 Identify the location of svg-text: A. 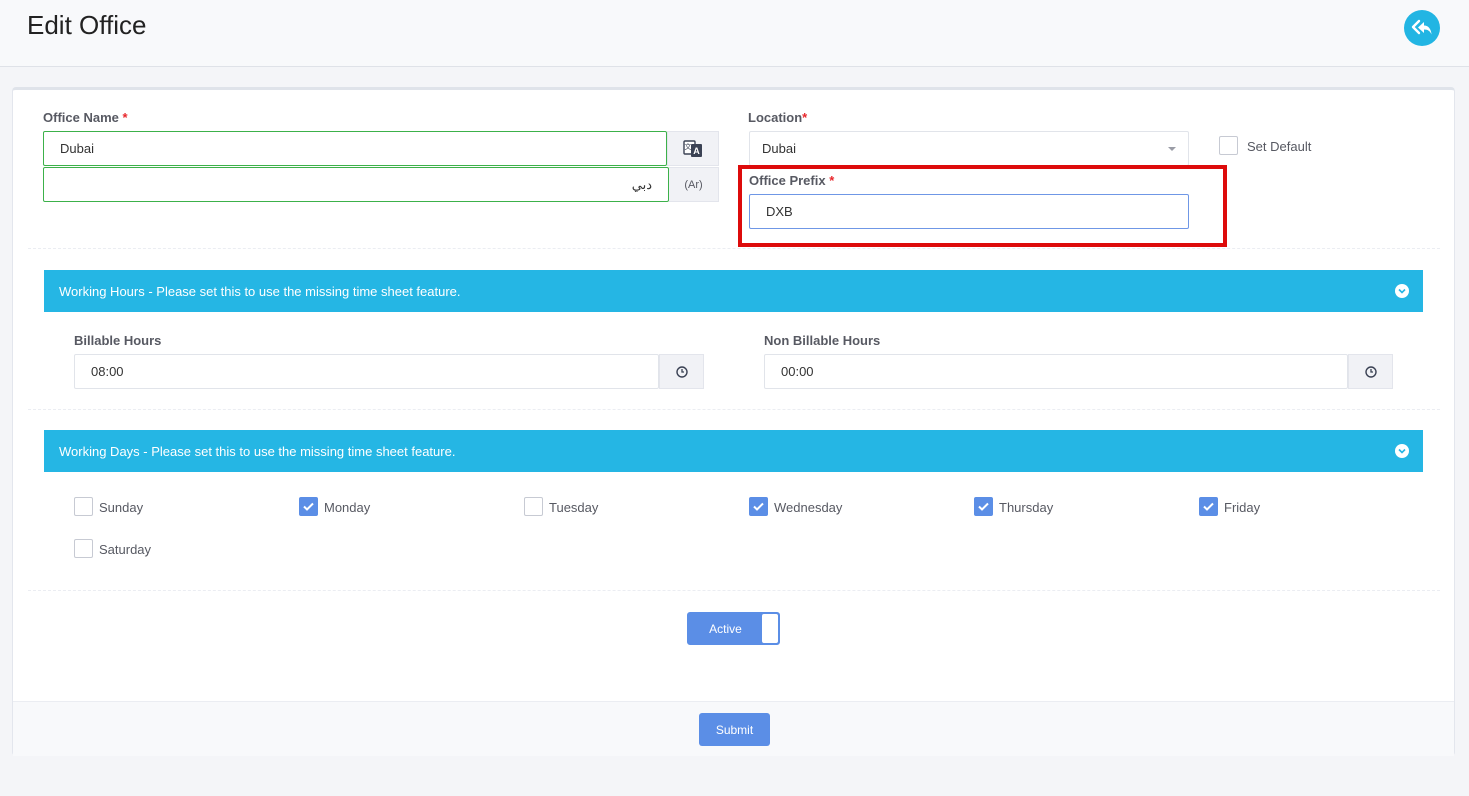
(696, 151).